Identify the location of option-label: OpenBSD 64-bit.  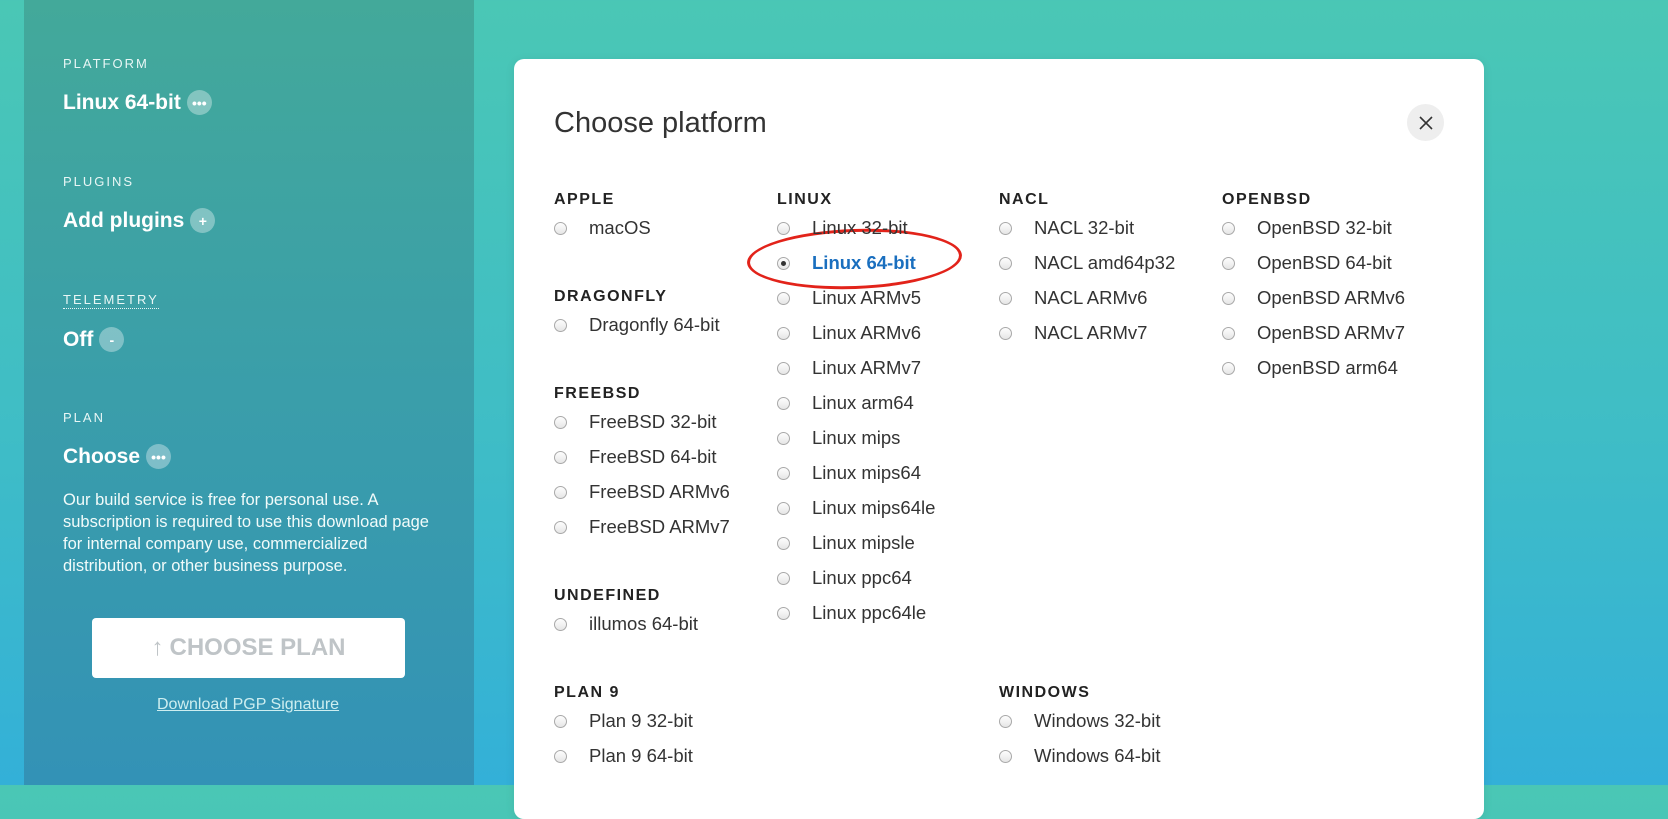
(1324, 262).